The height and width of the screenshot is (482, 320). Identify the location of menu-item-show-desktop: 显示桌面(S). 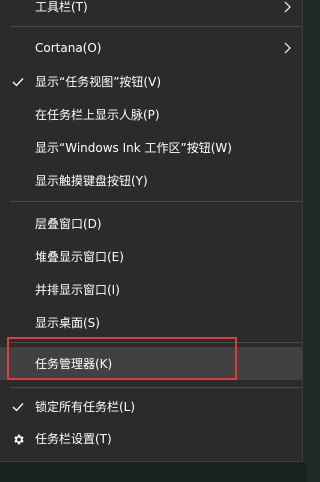
(151, 323).